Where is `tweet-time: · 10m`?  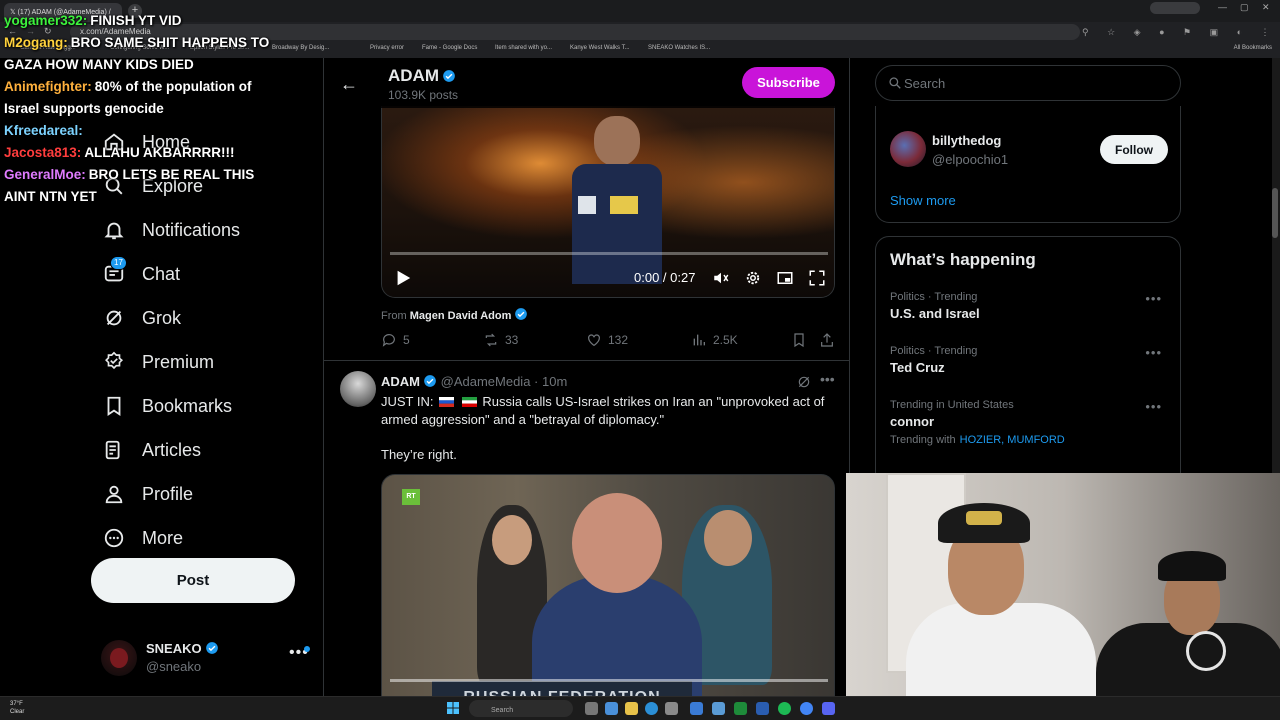
tweet-time: · 10m is located at coordinates (550, 381).